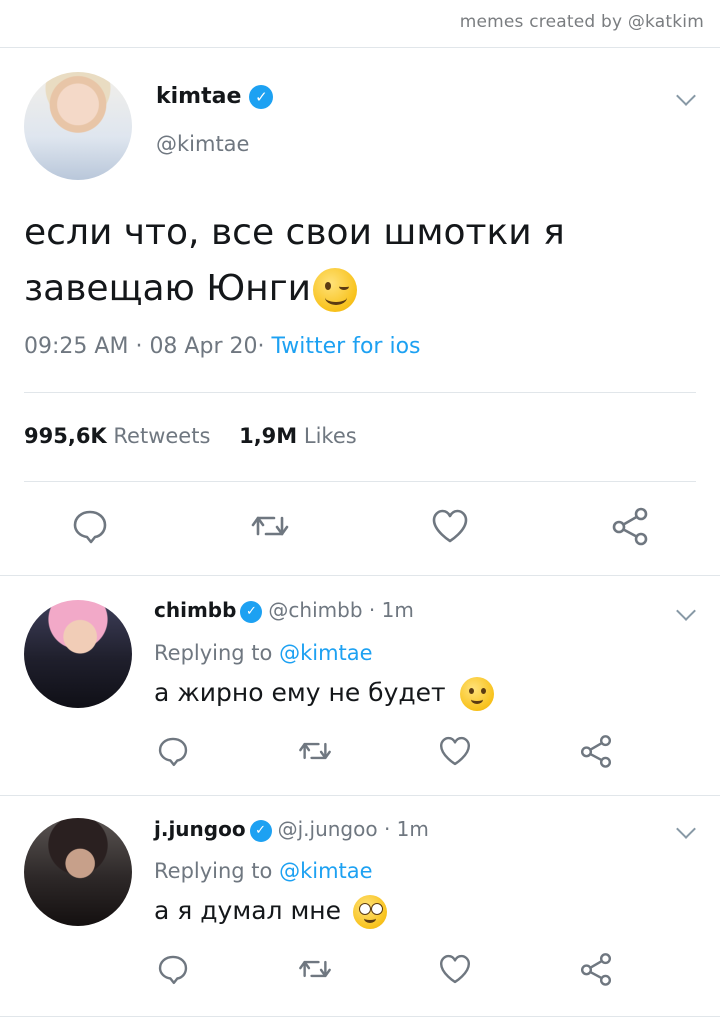 The width and height of the screenshot is (720, 1024). Describe the element at coordinates (360, 575) in the screenshot. I see `tweet-divider` at that location.